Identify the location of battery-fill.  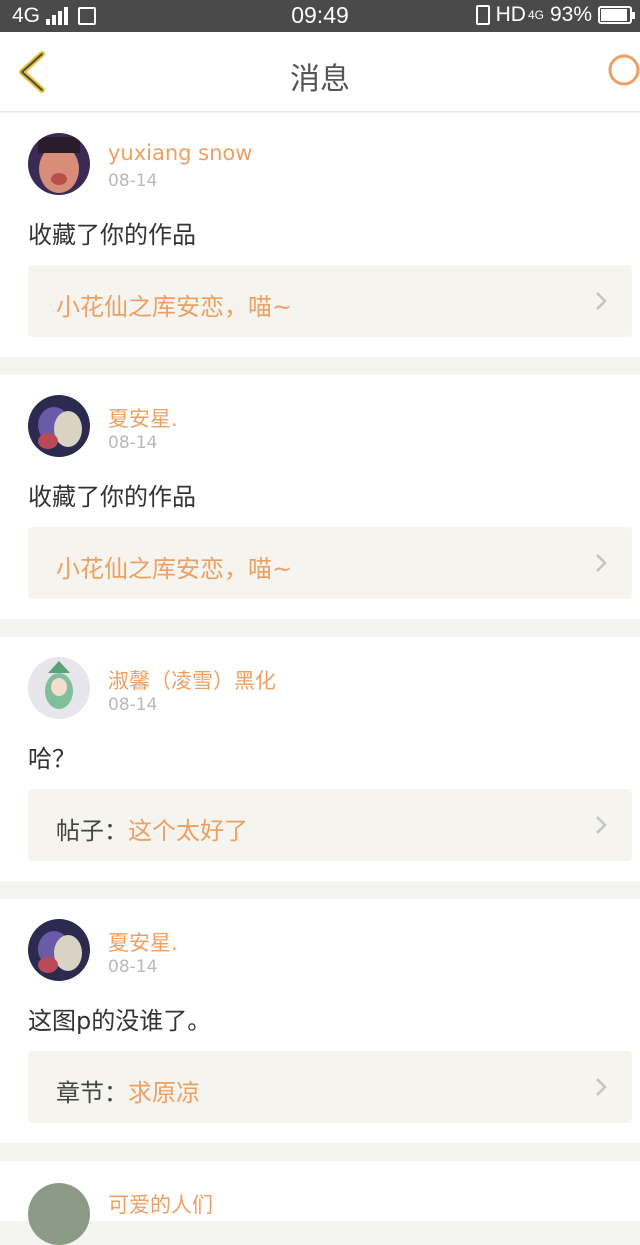
(614, 15).